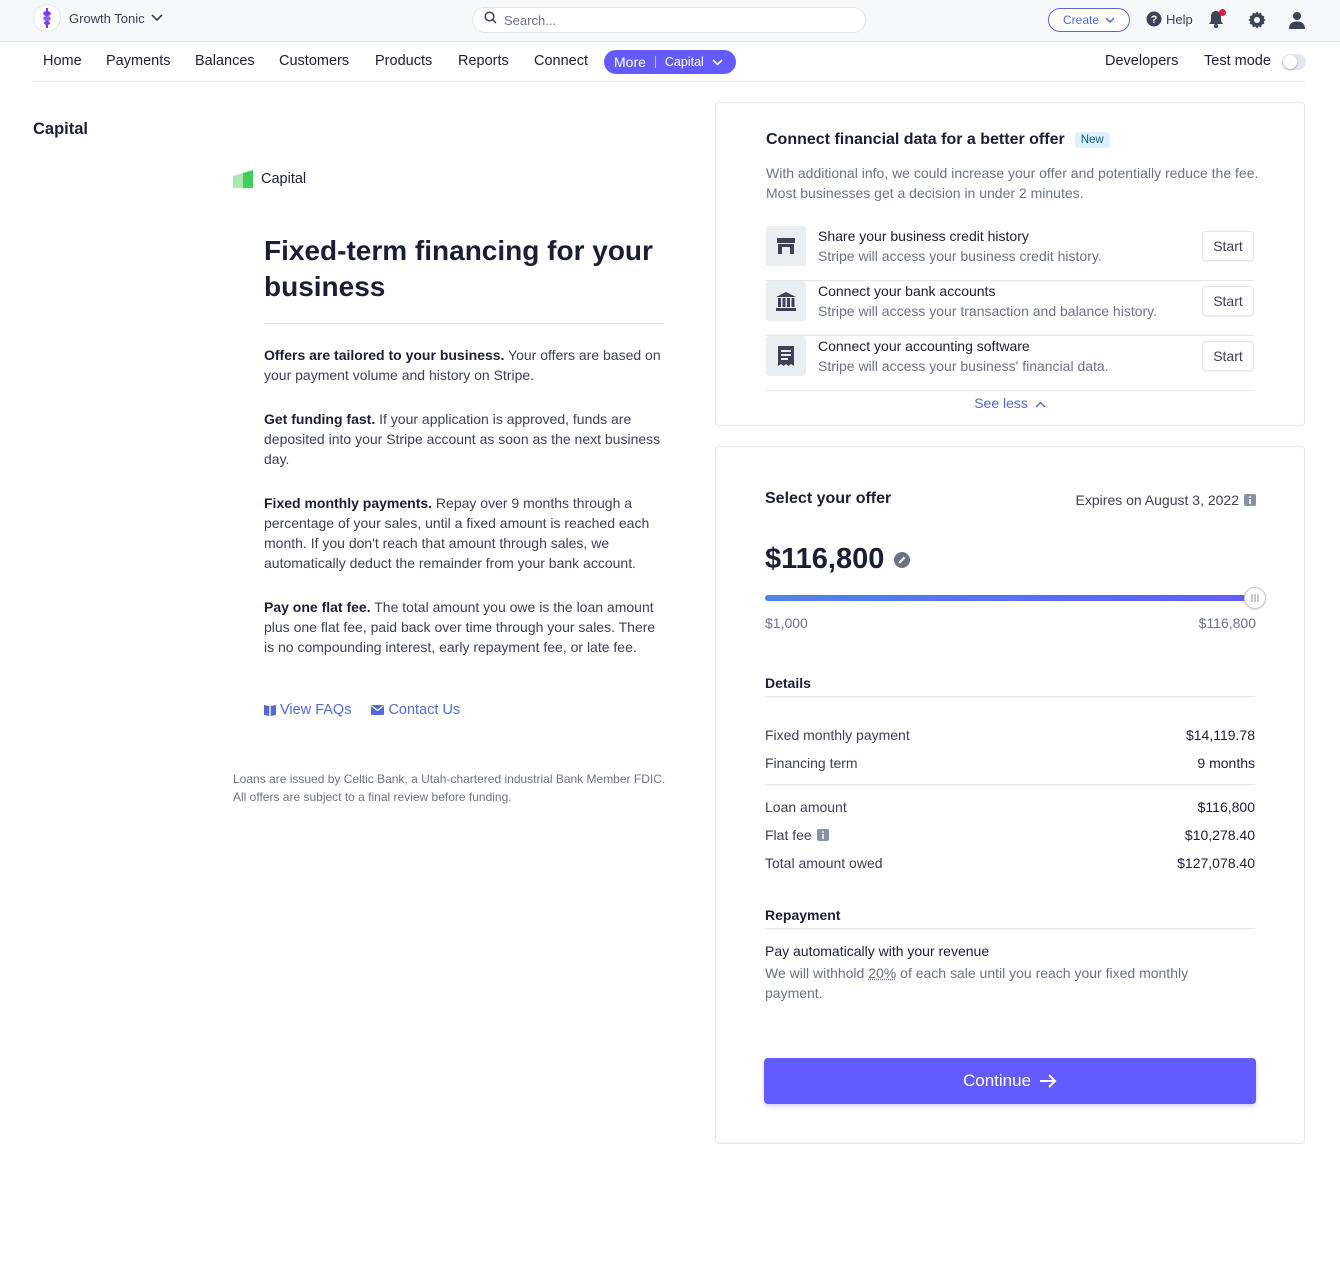 The height and width of the screenshot is (1265, 1340). Describe the element at coordinates (684, 62) in the screenshot. I see `nav-more-current: Capital` at that location.